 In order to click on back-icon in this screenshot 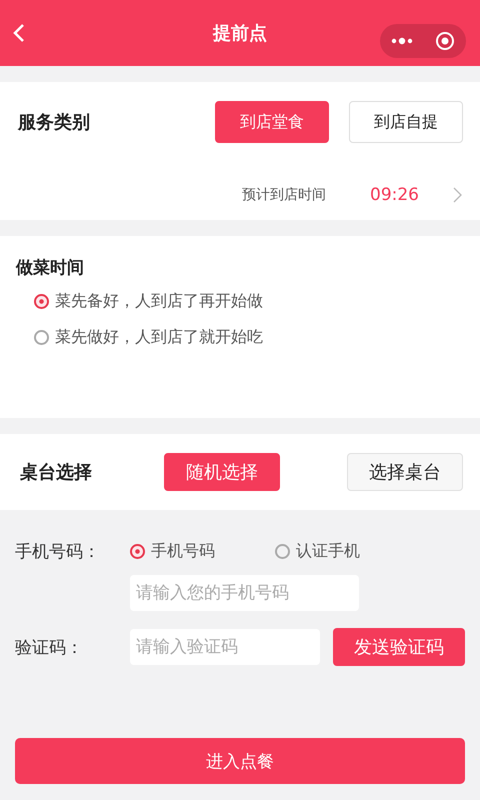, I will do `click(19, 33)`.